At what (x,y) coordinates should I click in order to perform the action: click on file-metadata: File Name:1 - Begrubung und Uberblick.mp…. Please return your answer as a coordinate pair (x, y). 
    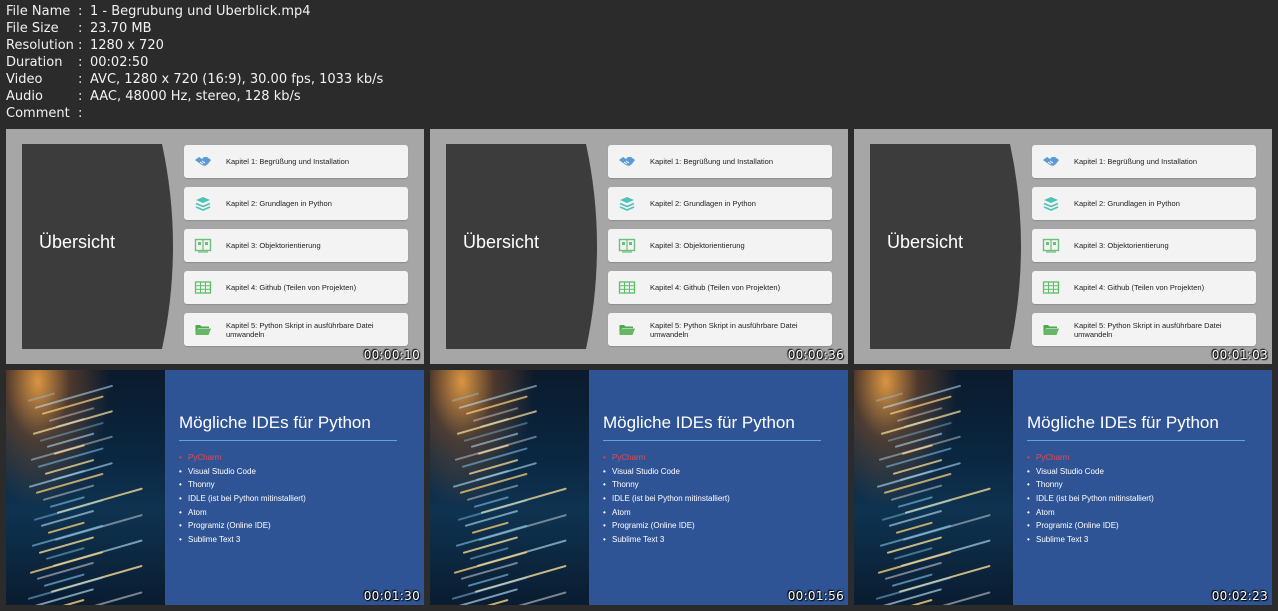
    Looking at the image, I should click on (194, 62).